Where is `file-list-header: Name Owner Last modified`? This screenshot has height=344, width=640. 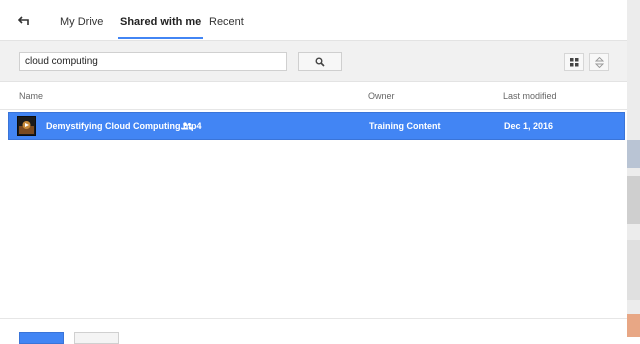
file-list-header: Name Owner Last modified is located at coordinates (313, 96).